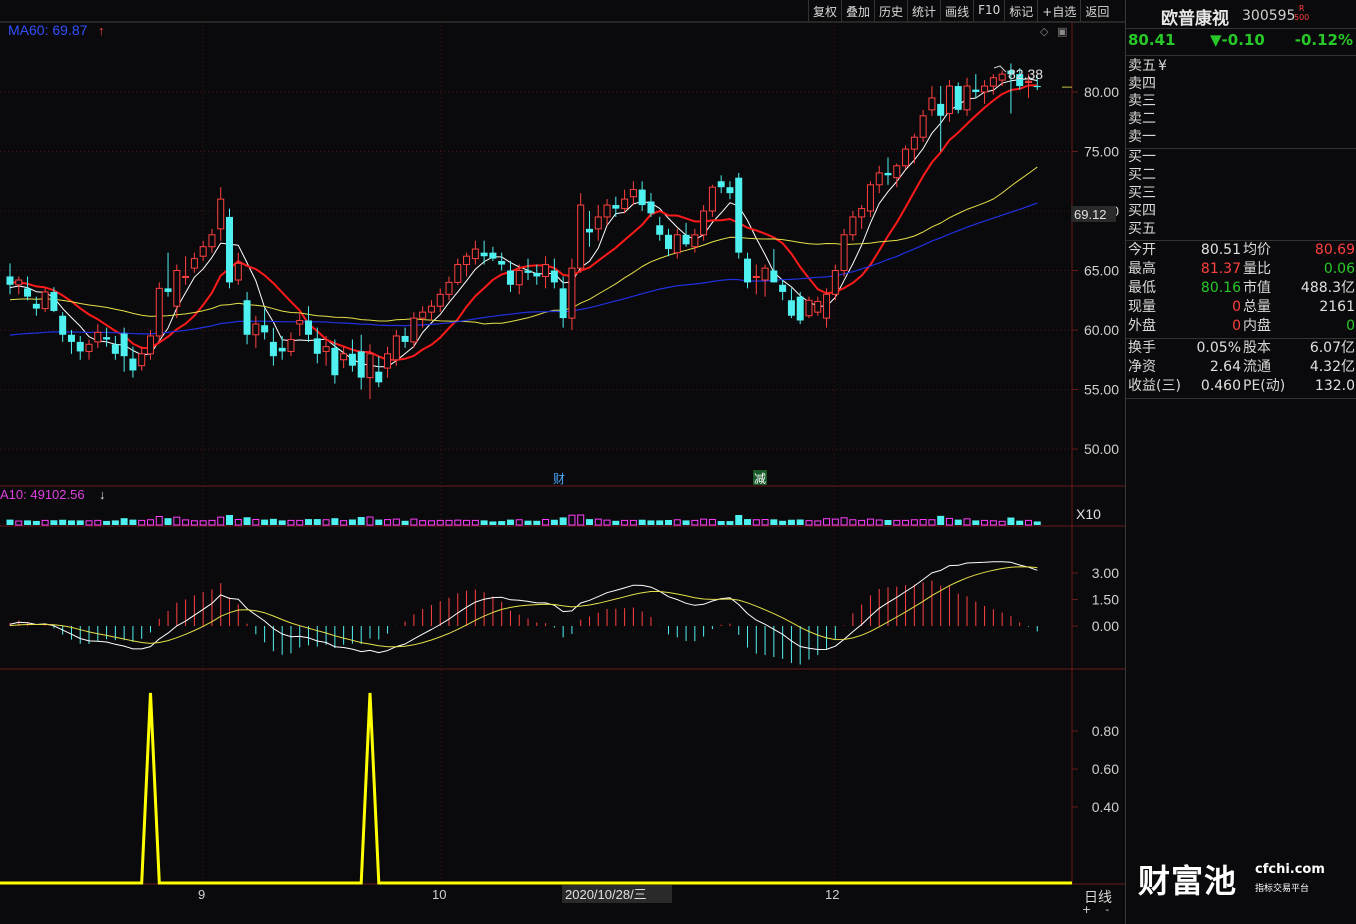  What do you see at coordinates (988, 11) in the screenshot?
I see `toolbar-f10-button: F10` at bounding box center [988, 11].